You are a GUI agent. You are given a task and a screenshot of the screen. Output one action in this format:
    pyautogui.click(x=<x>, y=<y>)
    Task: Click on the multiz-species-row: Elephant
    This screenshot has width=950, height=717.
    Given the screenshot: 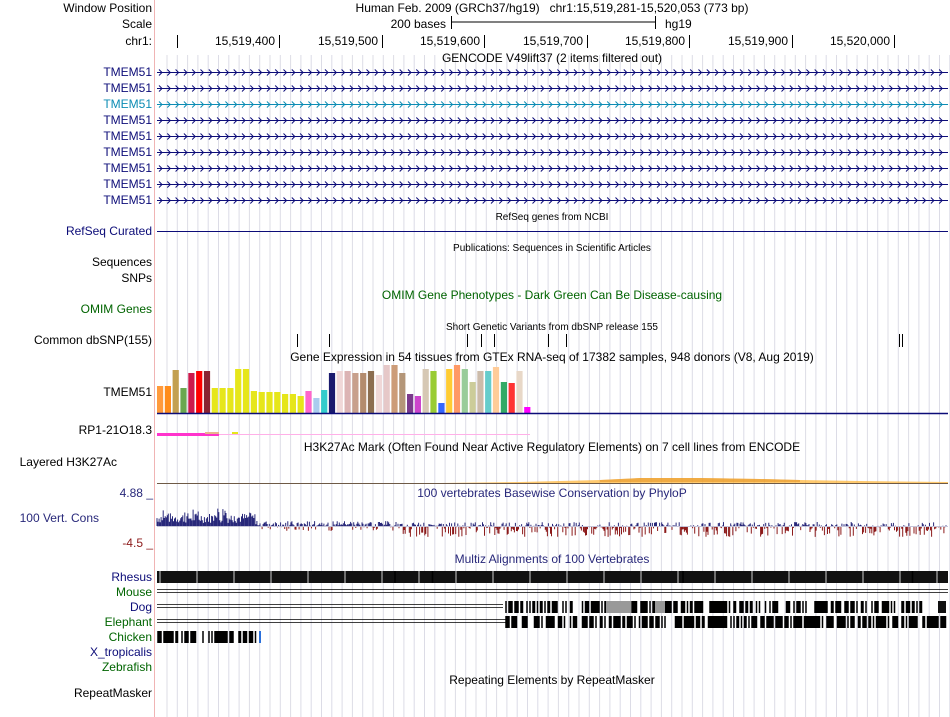 What is the action you would take?
    pyautogui.click(x=526, y=622)
    